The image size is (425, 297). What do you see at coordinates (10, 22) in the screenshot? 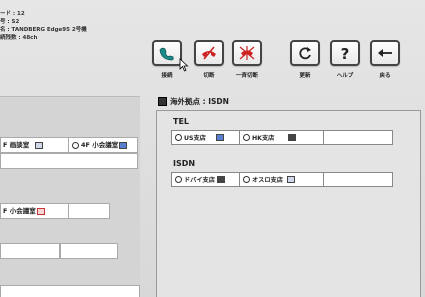
I see `info-line: 号 : S2` at bounding box center [10, 22].